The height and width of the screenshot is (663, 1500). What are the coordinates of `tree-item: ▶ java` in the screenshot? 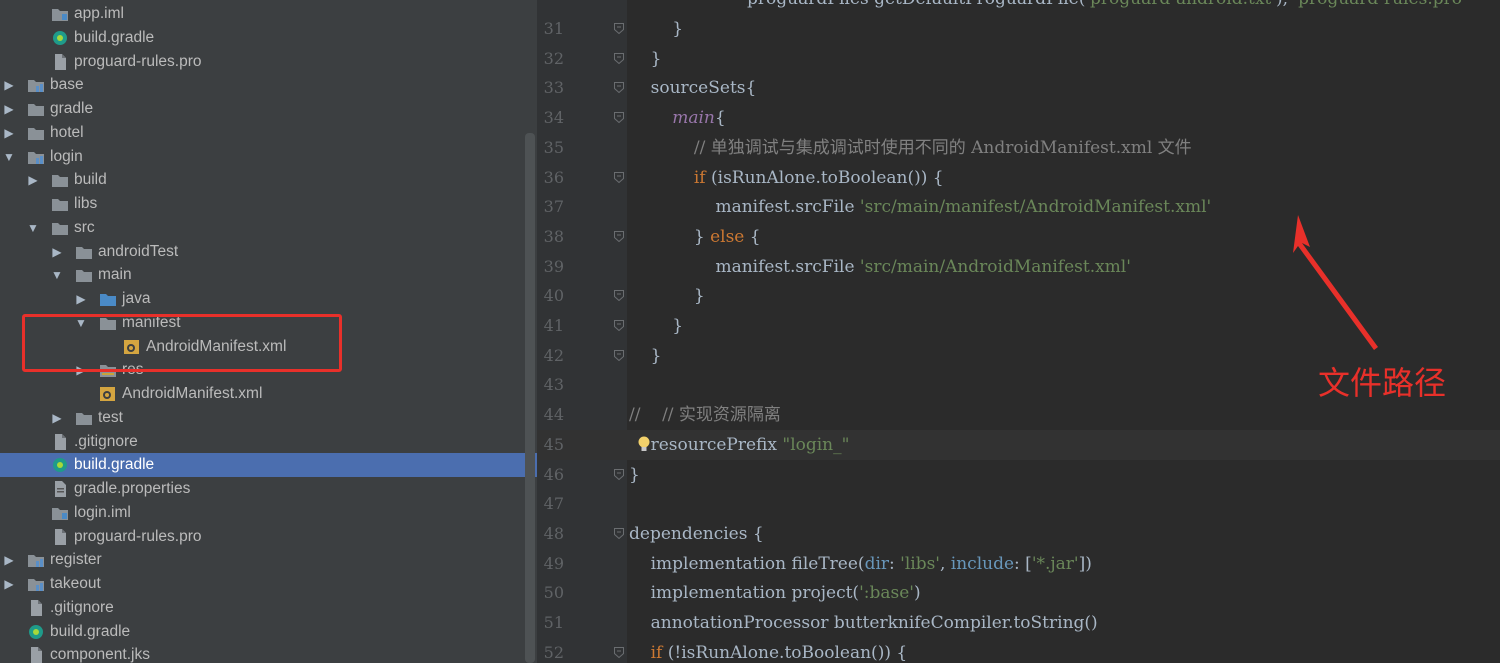 It's located at (268, 299).